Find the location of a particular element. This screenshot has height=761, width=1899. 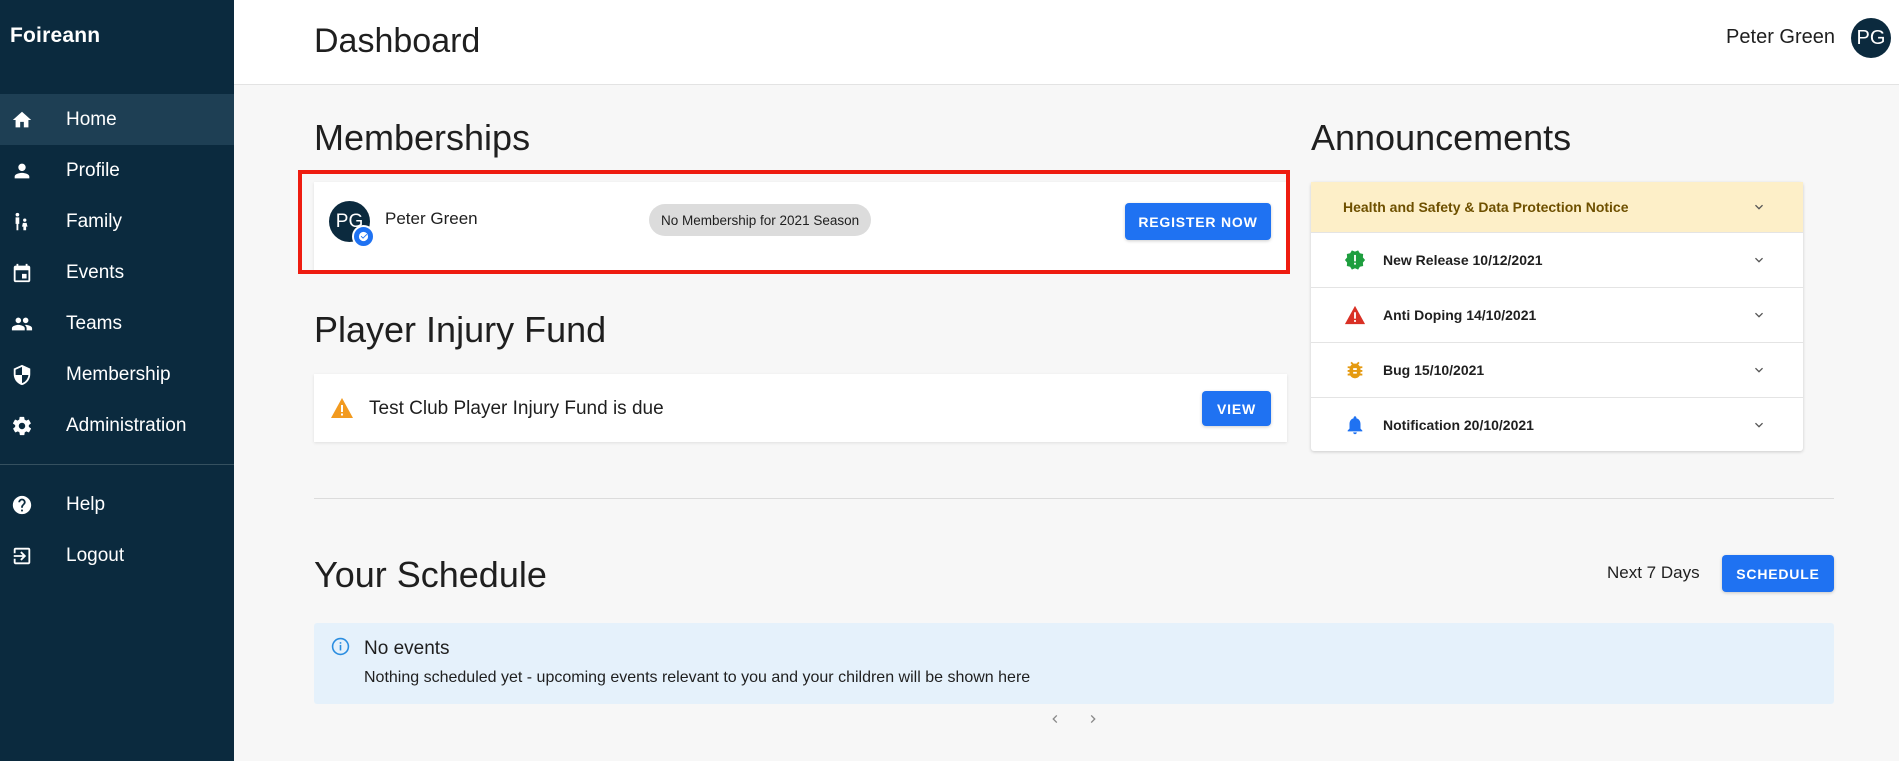

sidebar-item-membership: Membership is located at coordinates (117, 374).